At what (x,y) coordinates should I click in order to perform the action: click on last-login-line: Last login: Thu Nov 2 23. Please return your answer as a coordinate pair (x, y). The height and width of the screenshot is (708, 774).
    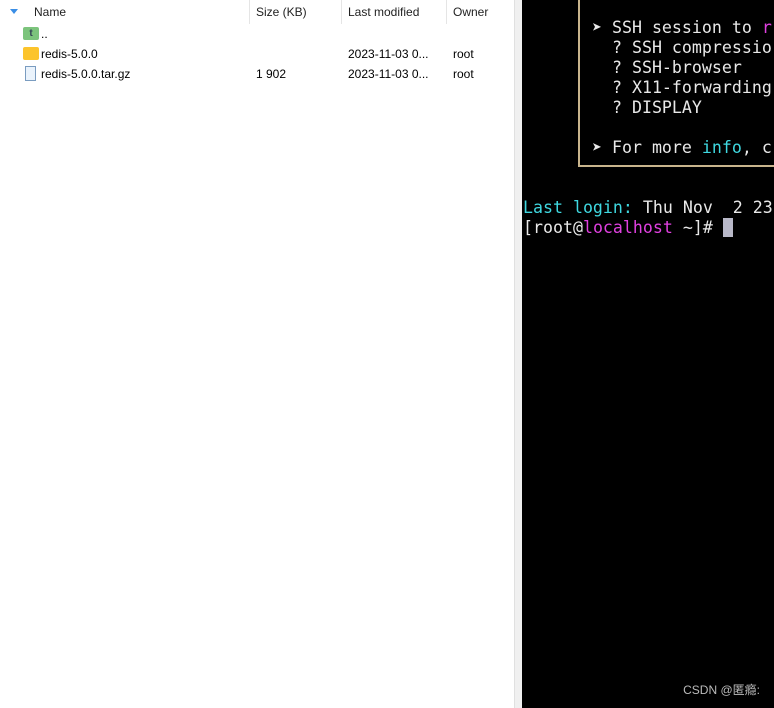
    Looking at the image, I should click on (648, 207).